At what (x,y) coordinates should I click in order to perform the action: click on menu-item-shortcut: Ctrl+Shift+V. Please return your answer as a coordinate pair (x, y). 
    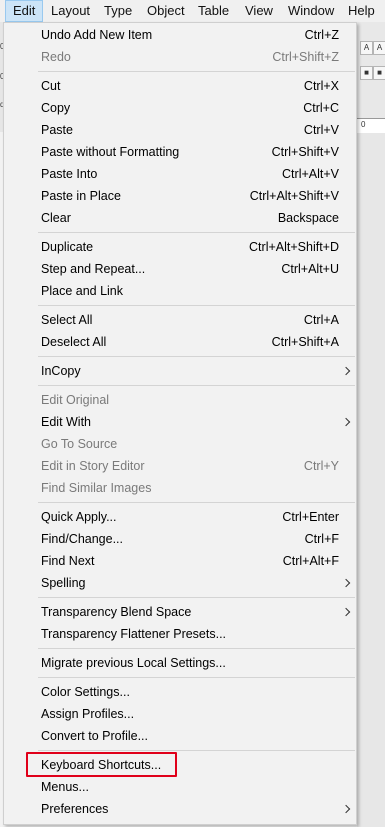
    Looking at the image, I should click on (305, 152).